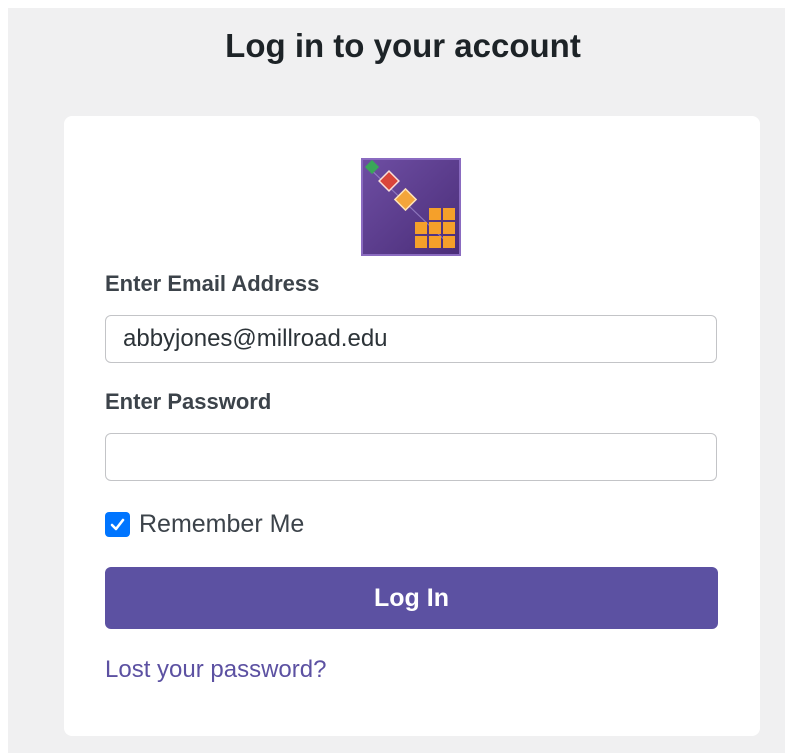 The width and height of the screenshot is (785, 753). Describe the element at coordinates (411, 207) in the screenshot. I see `app-logo-icon` at that location.